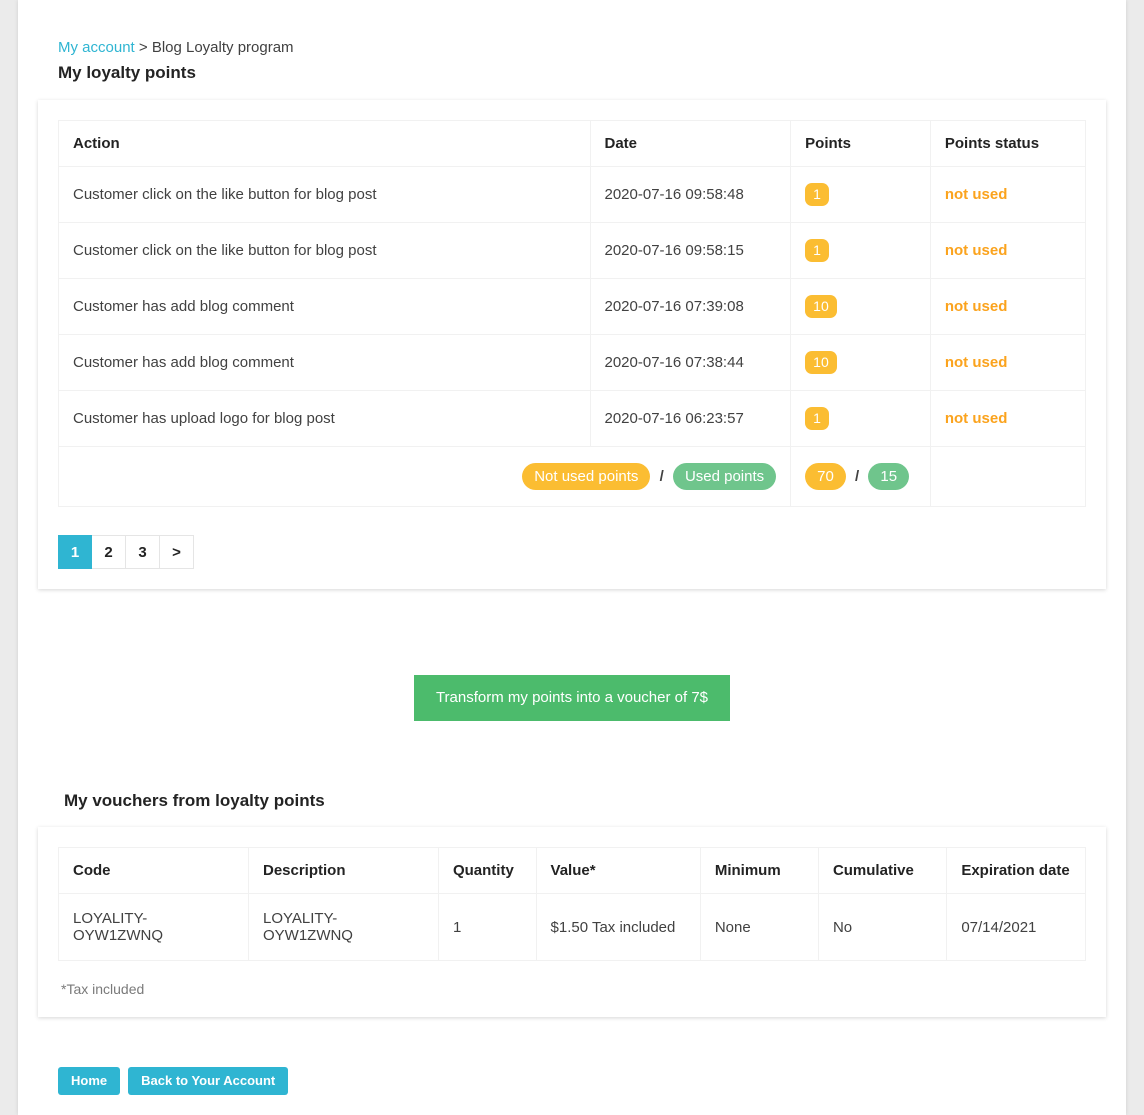  Describe the element at coordinates (1007, 477) in the screenshot. I see `summary-empty-cell` at that location.